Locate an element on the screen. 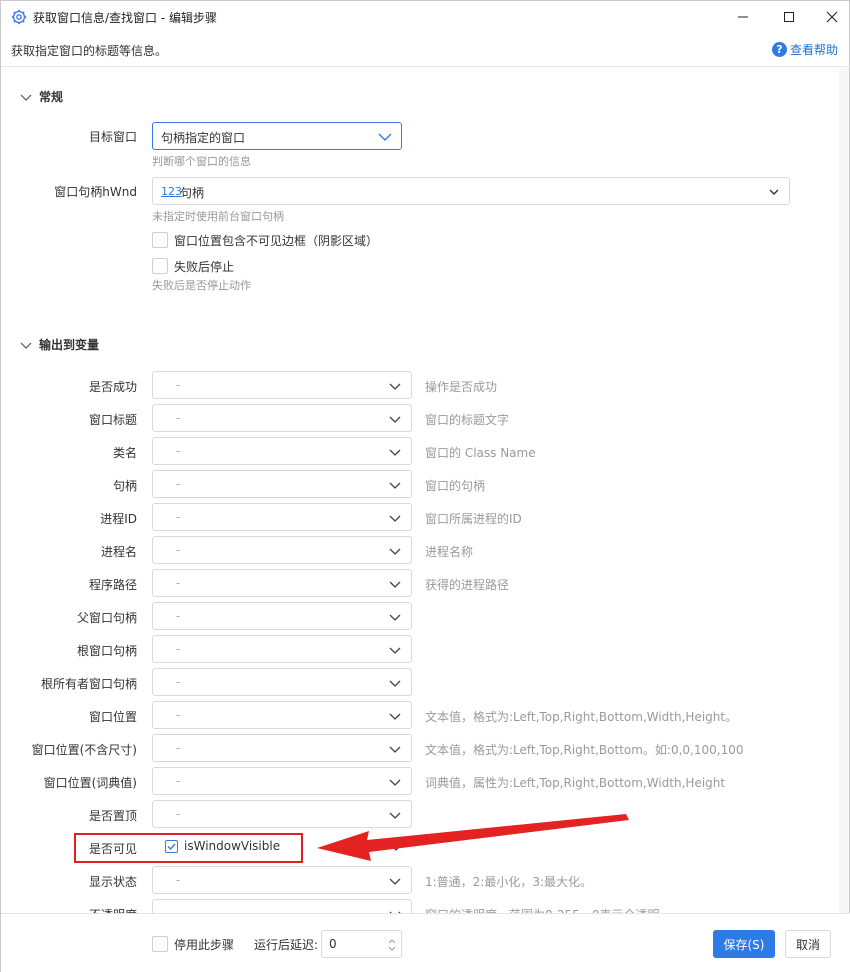  window-title: 获取窗口信息/查找窗口 - 编辑步骤 is located at coordinates (125, 18).